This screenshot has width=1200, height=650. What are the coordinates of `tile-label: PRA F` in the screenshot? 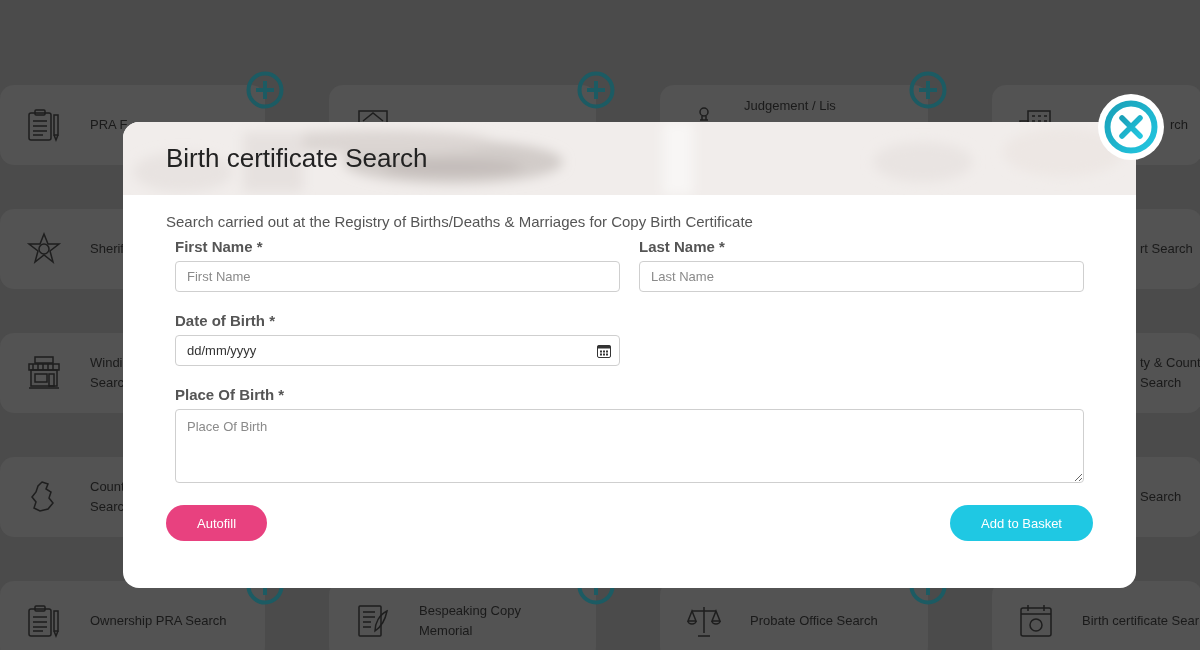 It's located at (109, 125).